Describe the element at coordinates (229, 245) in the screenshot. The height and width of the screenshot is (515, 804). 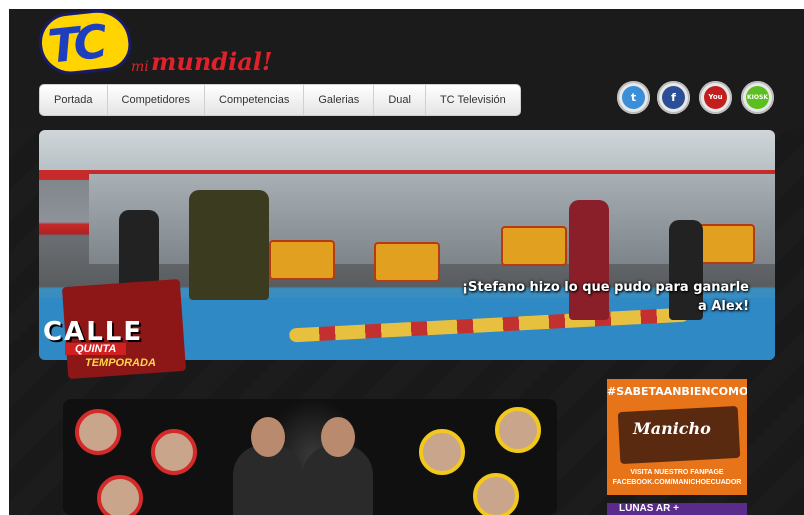
I see `contestant` at that location.